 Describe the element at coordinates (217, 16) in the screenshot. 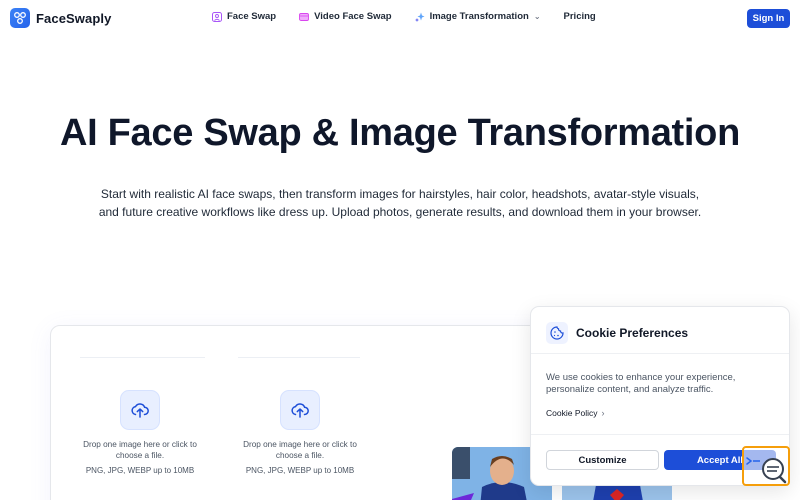

I see `face-swap-icon` at that location.